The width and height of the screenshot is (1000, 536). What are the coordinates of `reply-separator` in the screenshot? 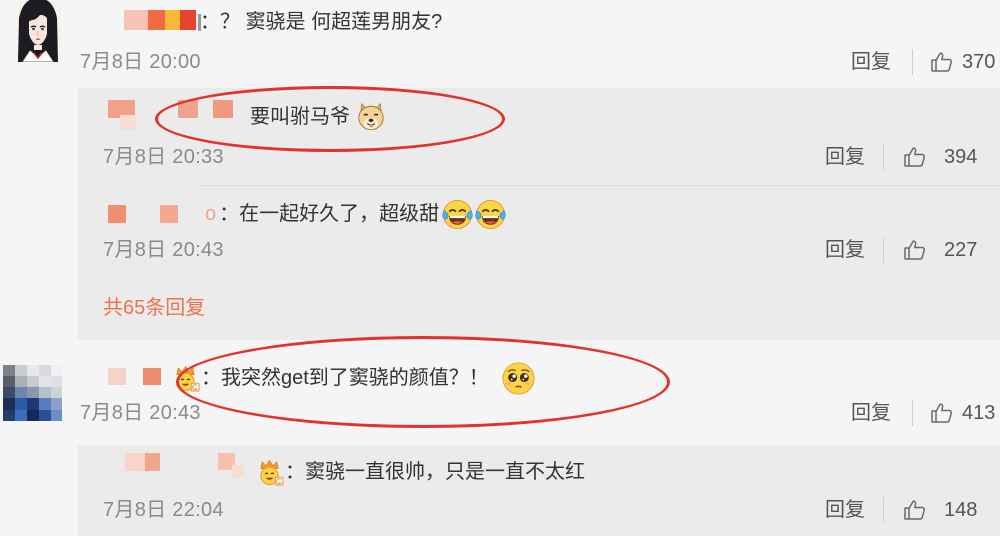 It's located at (600, 185).